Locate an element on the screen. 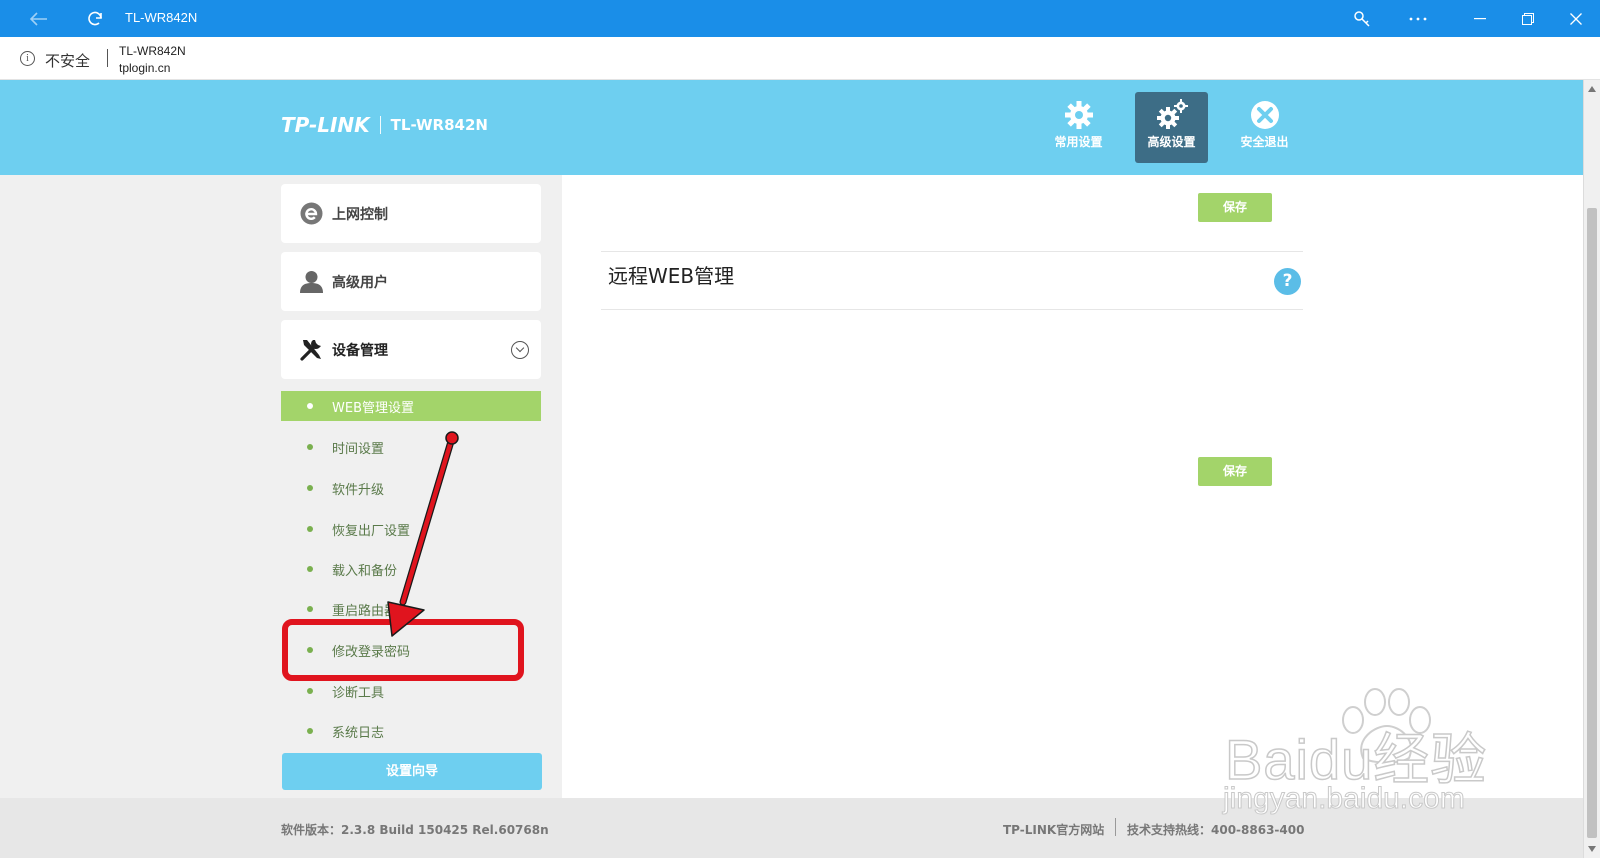  key-icon is located at coordinates (1362, 18).